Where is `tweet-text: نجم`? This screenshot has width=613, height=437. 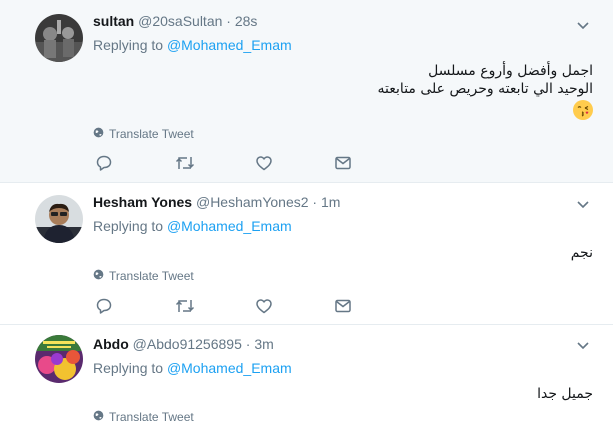 tweet-text: نجم is located at coordinates (582, 253).